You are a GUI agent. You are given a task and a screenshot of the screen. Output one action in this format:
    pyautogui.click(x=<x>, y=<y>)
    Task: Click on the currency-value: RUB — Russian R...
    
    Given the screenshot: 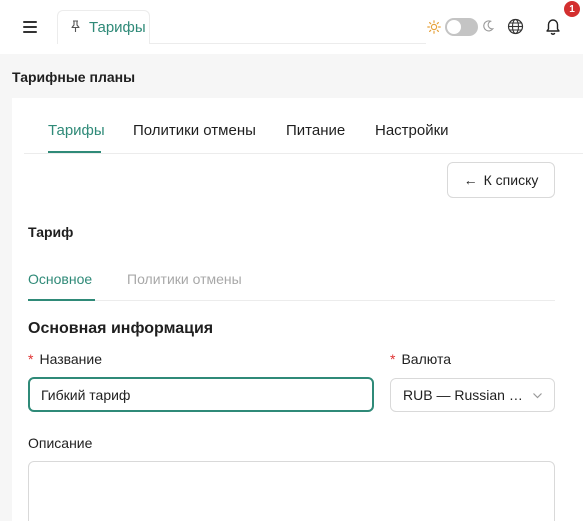 What is the action you would take?
    pyautogui.click(x=465, y=395)
    